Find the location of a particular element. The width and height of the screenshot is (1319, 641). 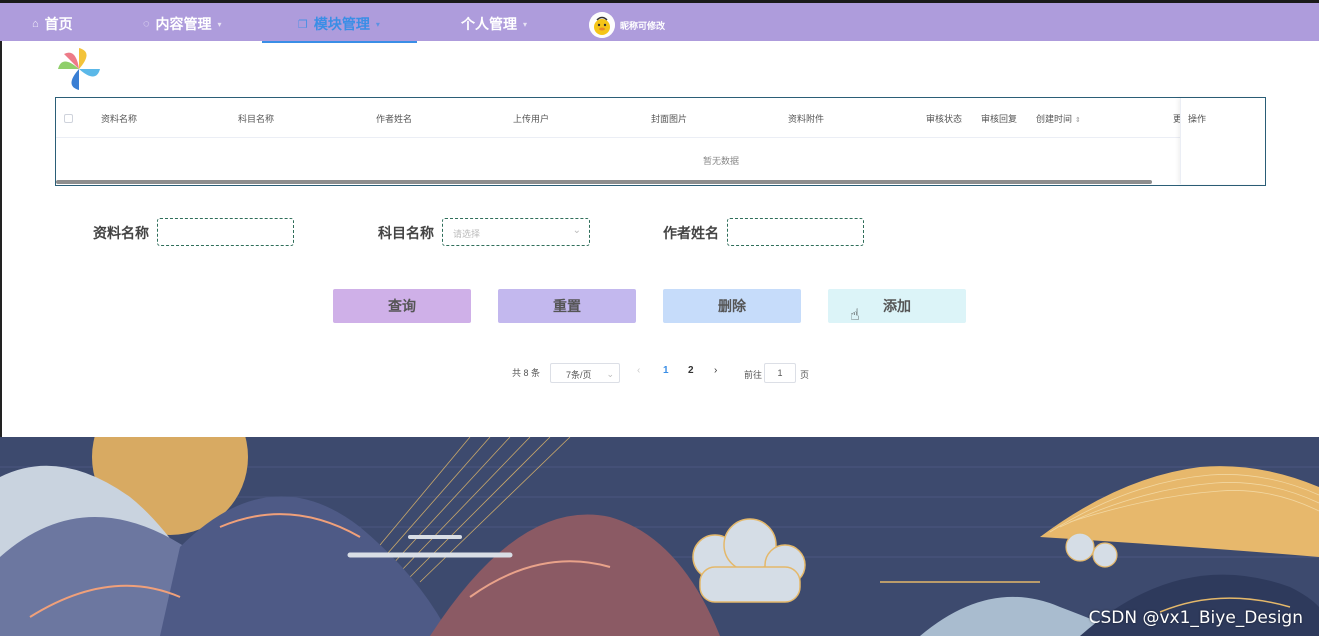

add-button: 添加 is located at coordinates (897, 306).